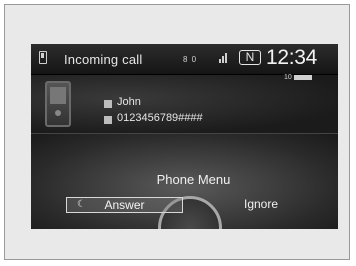  What do you see at coordinates (302, 77) in the screenshot?
I see `volume-bar` at bounding box center [302, 77].